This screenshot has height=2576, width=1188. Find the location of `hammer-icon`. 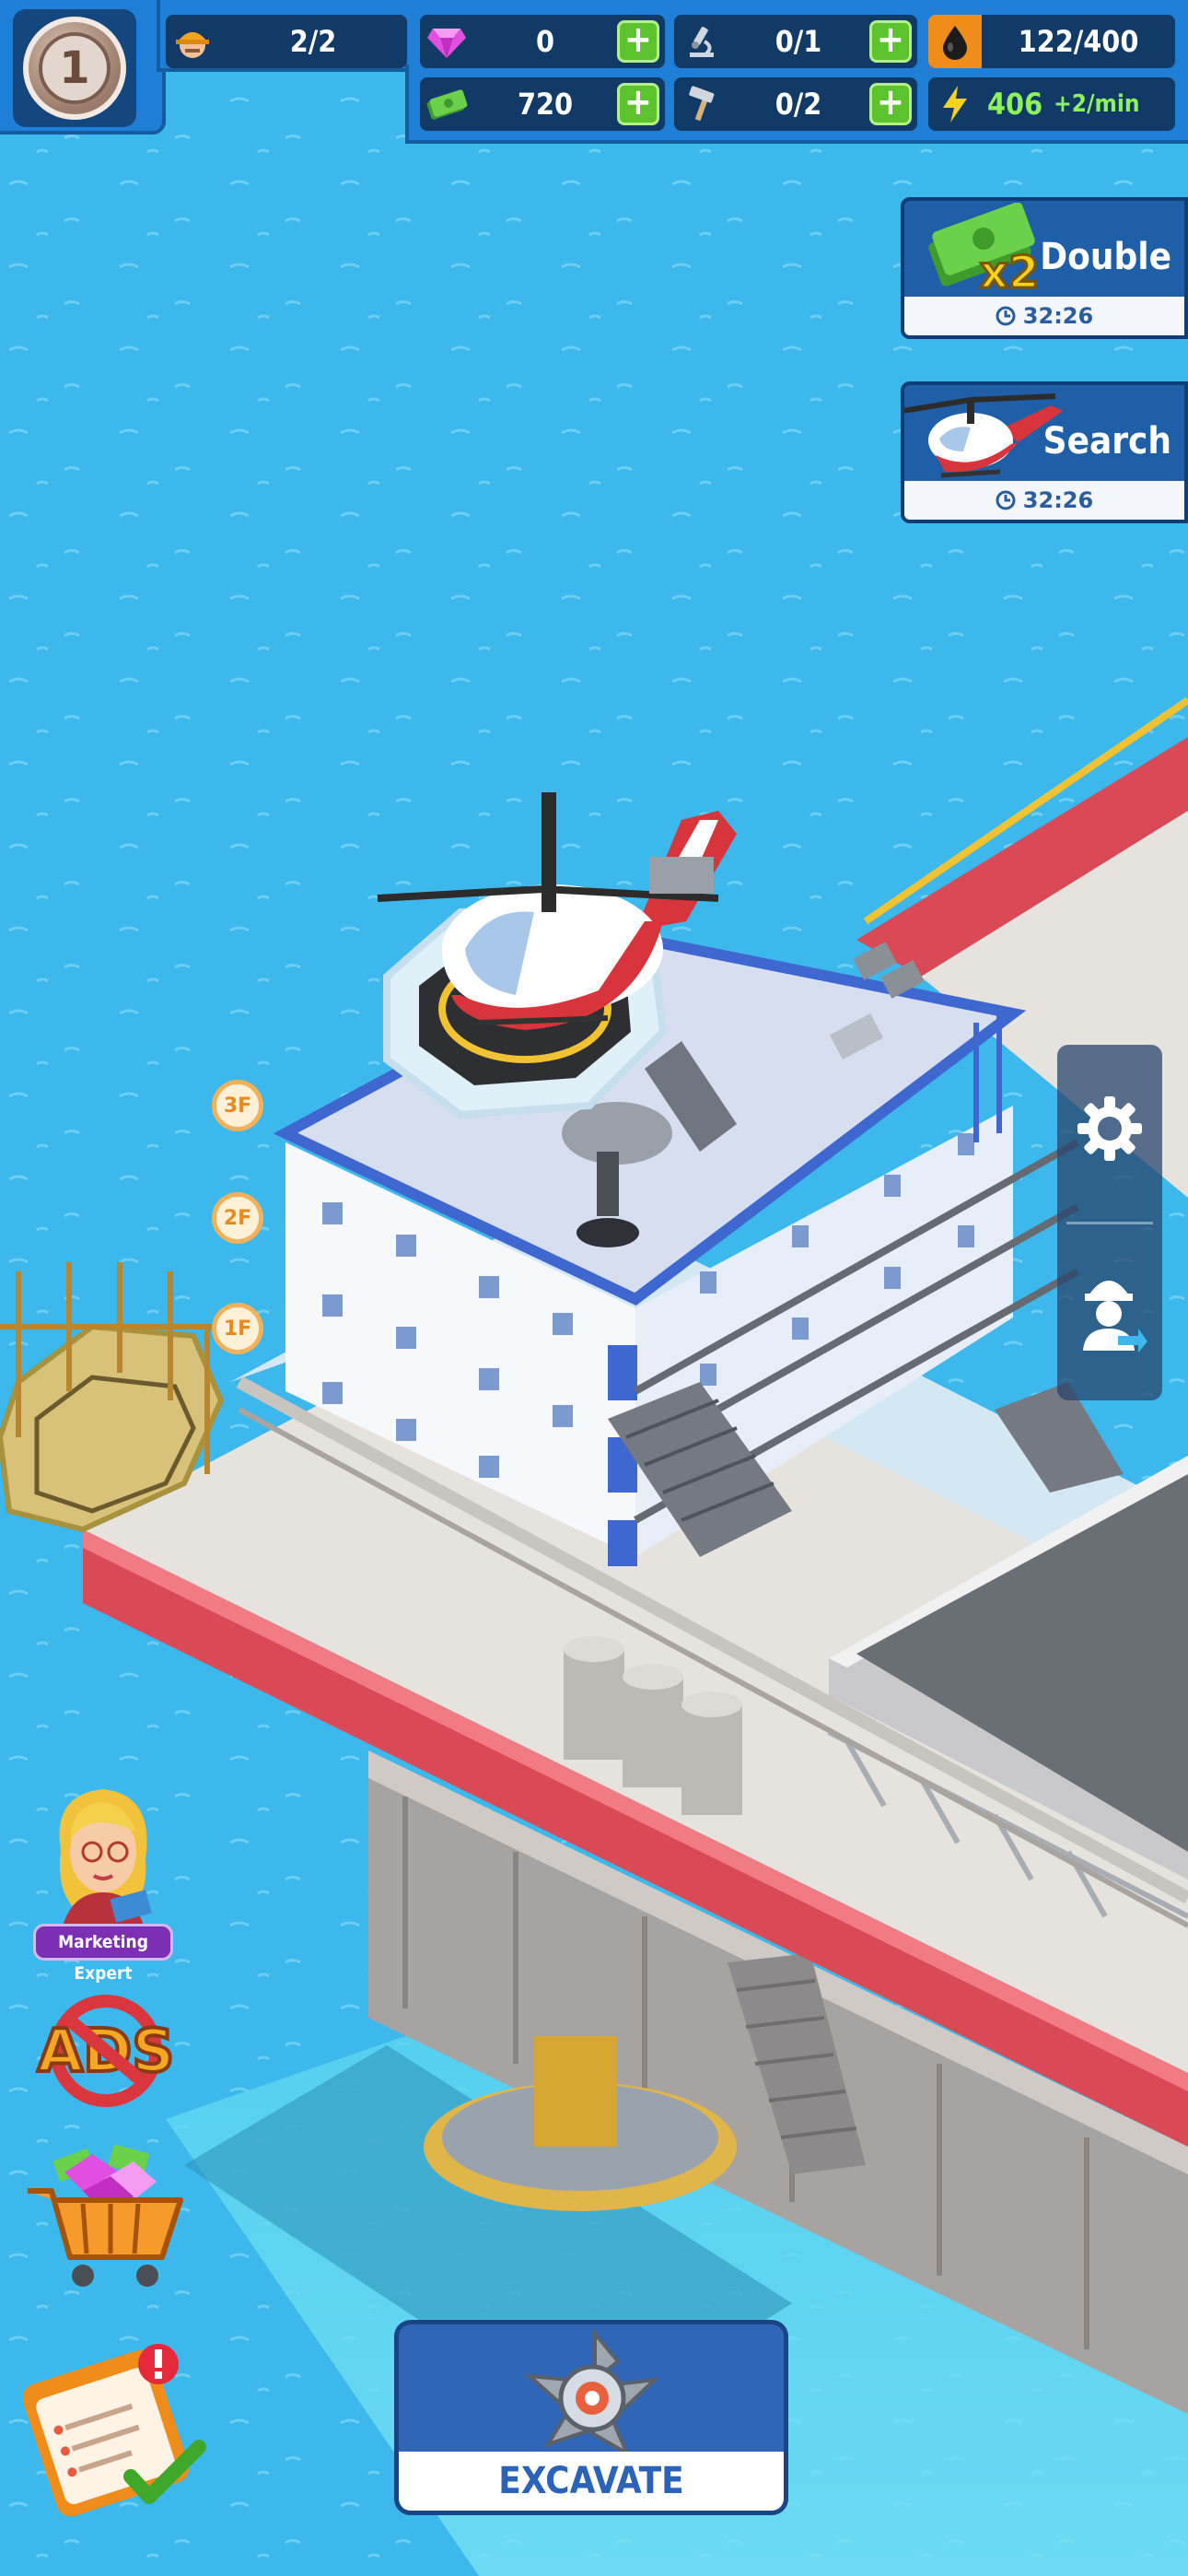

hammer-icon is located at coordinates (701, 104).